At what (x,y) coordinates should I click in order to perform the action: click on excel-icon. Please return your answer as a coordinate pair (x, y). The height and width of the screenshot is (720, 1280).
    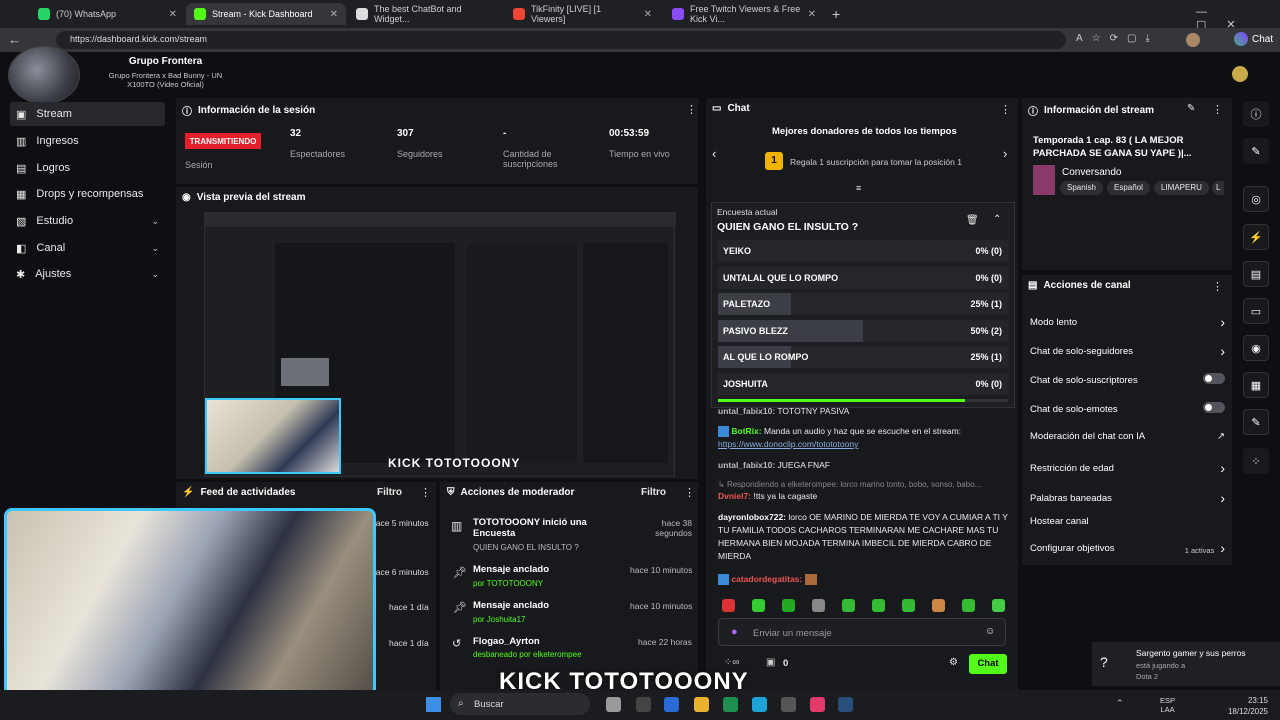
    Looking at the image, I should click on (730, 704).